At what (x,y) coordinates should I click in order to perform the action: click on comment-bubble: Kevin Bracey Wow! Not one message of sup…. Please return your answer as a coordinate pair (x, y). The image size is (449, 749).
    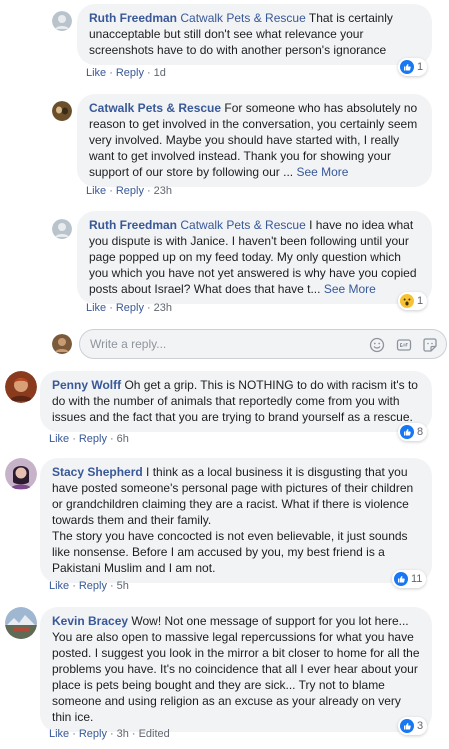
    Looking at the image, I should click on (236, 669).